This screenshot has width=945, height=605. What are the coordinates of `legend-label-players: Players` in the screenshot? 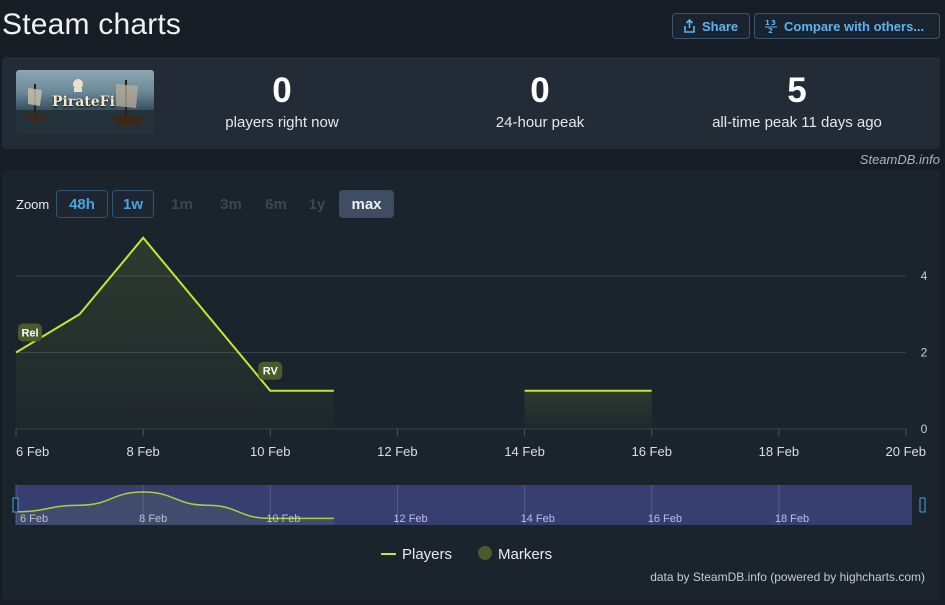 It's located at (427, 554).